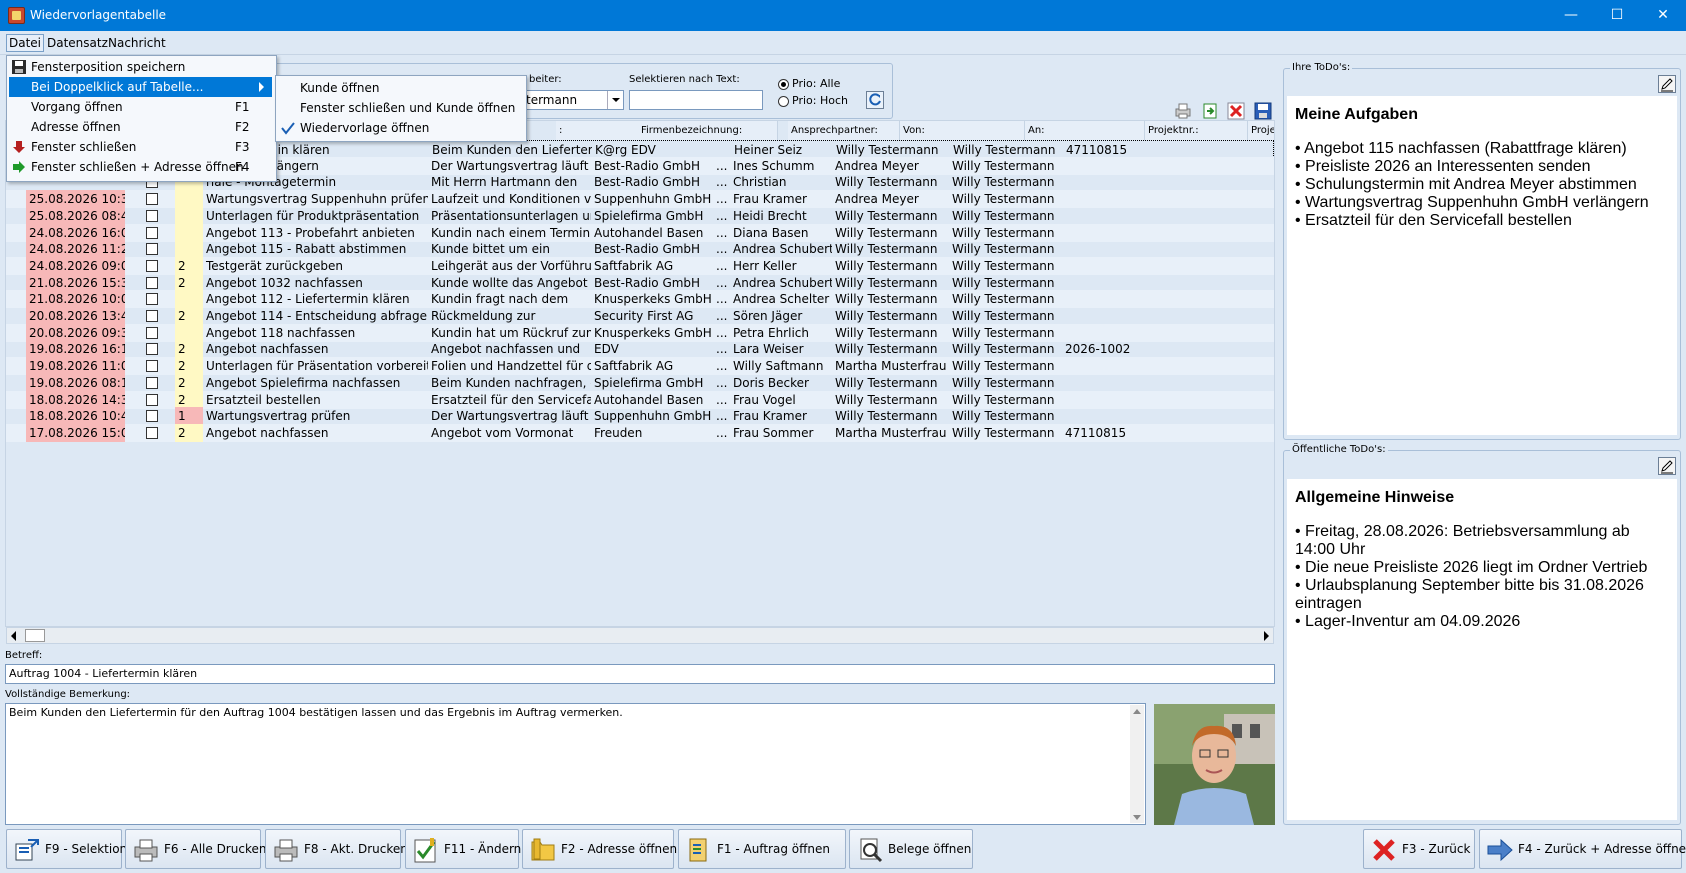  Describe the element at coordinates (1098, 349) in the screenshot. I see `cell-projekt: 2026-1002` at that location.